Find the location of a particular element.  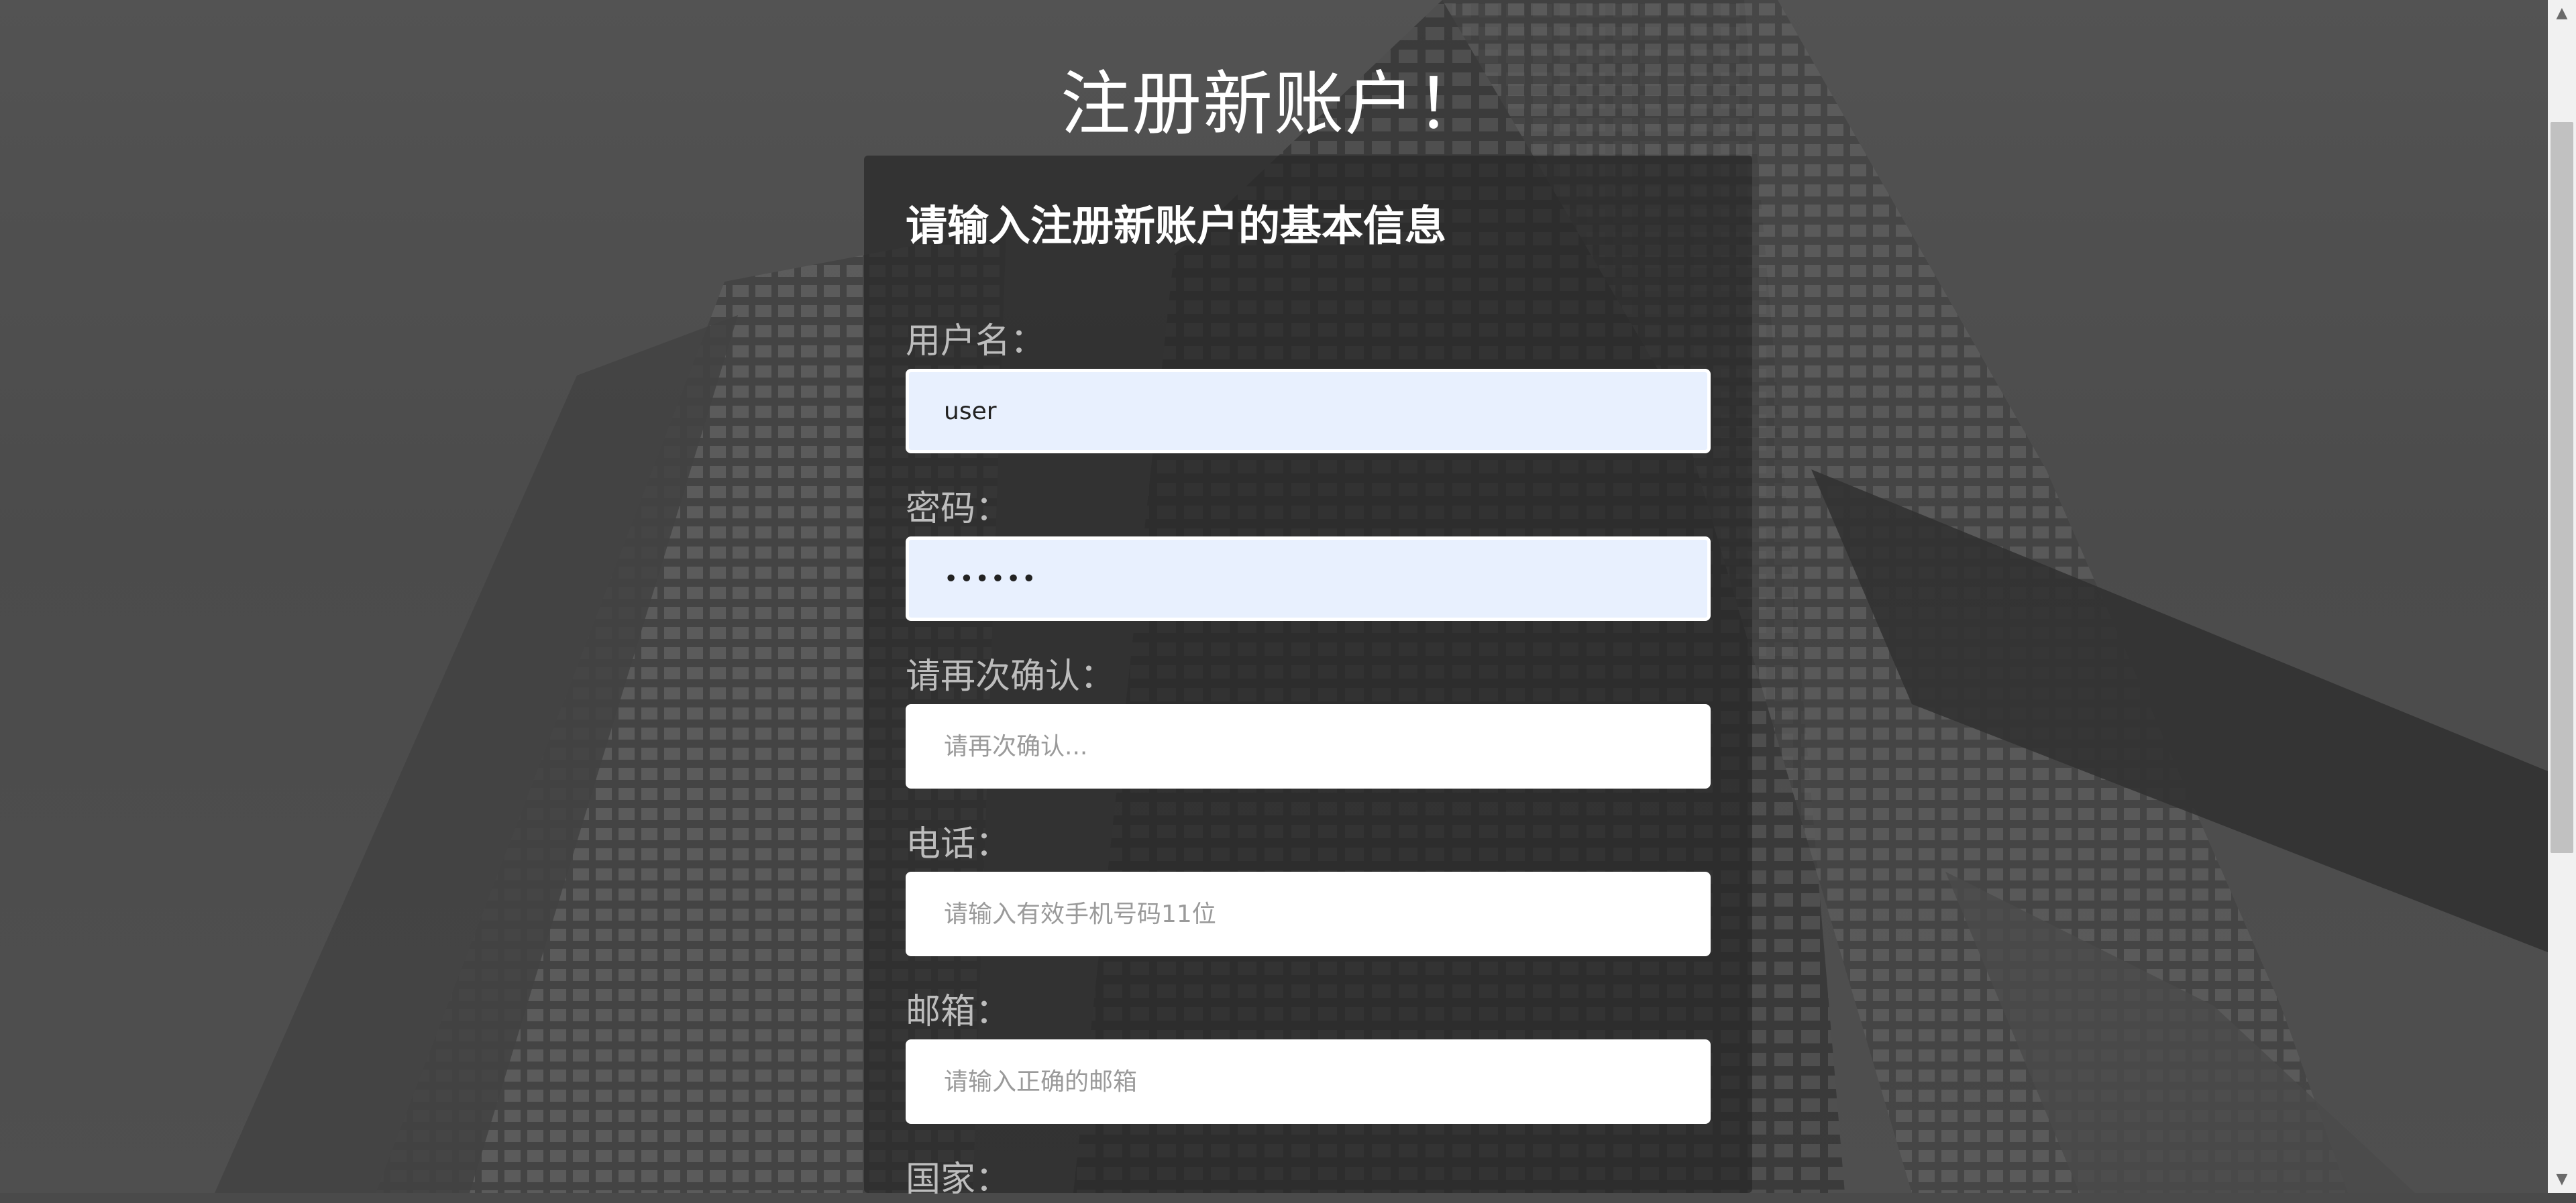

page-title: 注册新账户！ is located at coordinates (1273, 103).